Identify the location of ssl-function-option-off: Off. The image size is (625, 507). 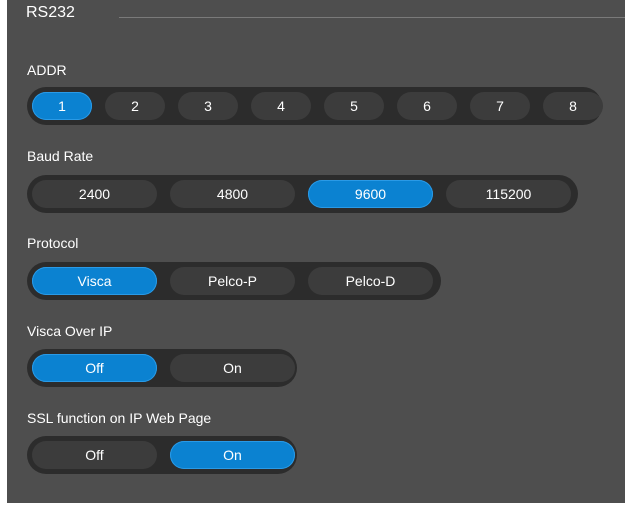
(94, 455).